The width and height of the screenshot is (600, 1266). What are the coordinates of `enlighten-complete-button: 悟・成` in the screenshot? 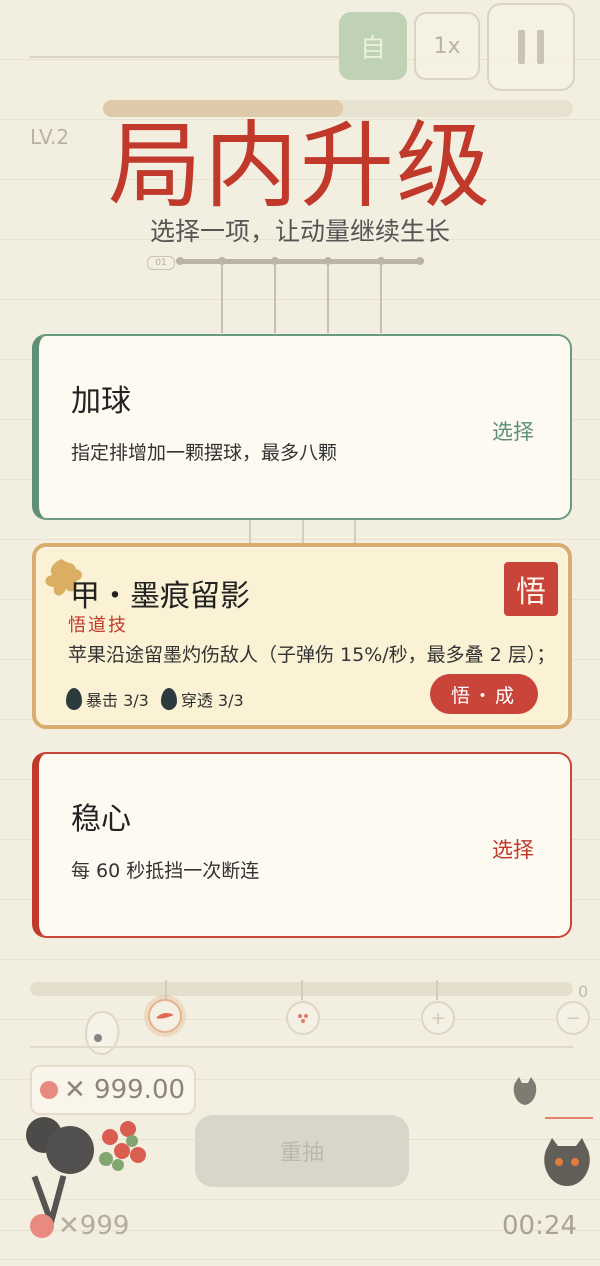 It's located at (484, 694).